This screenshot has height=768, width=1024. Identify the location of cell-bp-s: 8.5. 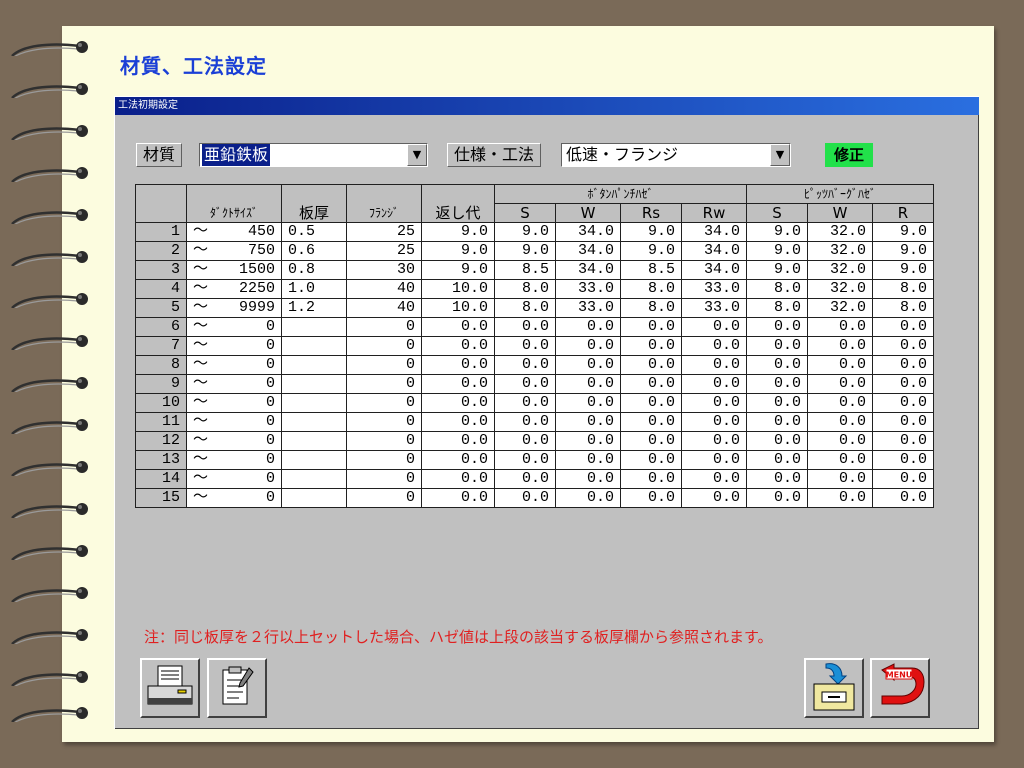
(525, 270).